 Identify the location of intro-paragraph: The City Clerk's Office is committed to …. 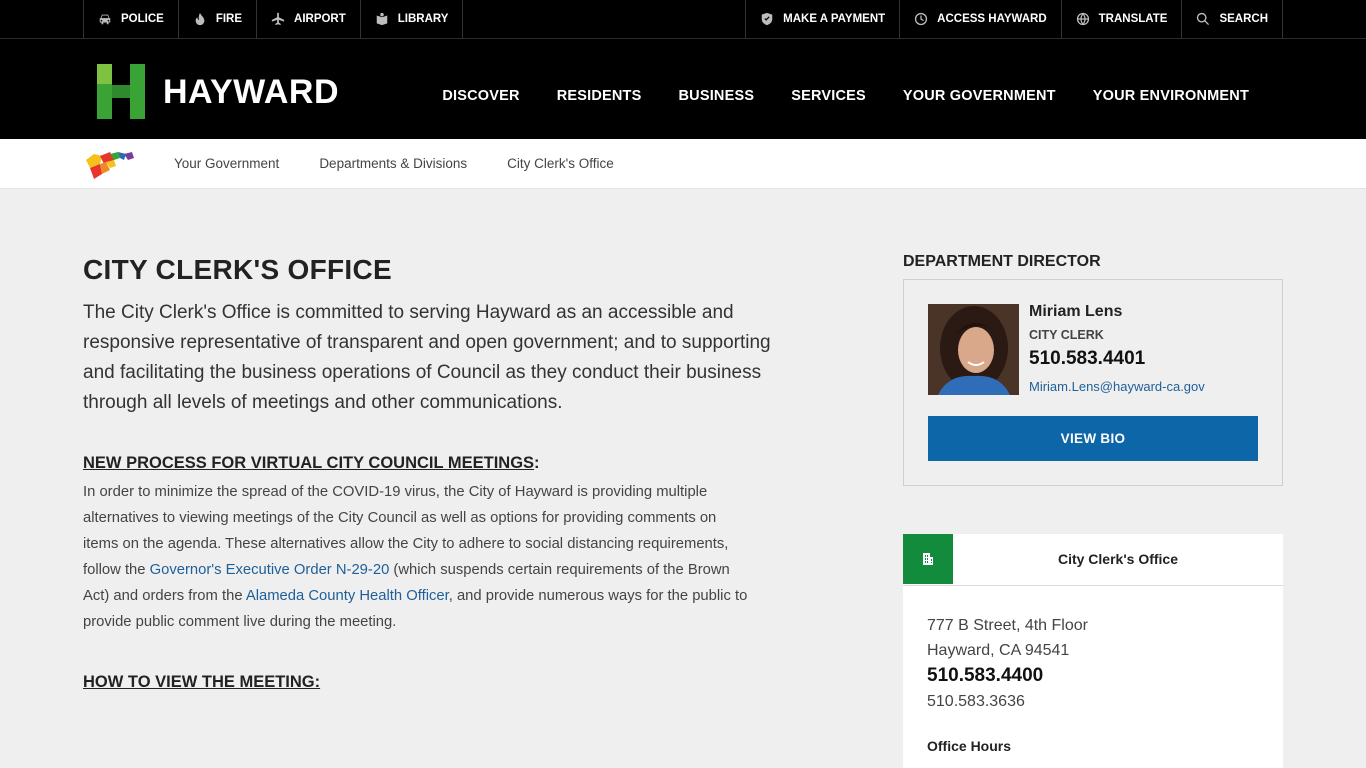
(427, 357).